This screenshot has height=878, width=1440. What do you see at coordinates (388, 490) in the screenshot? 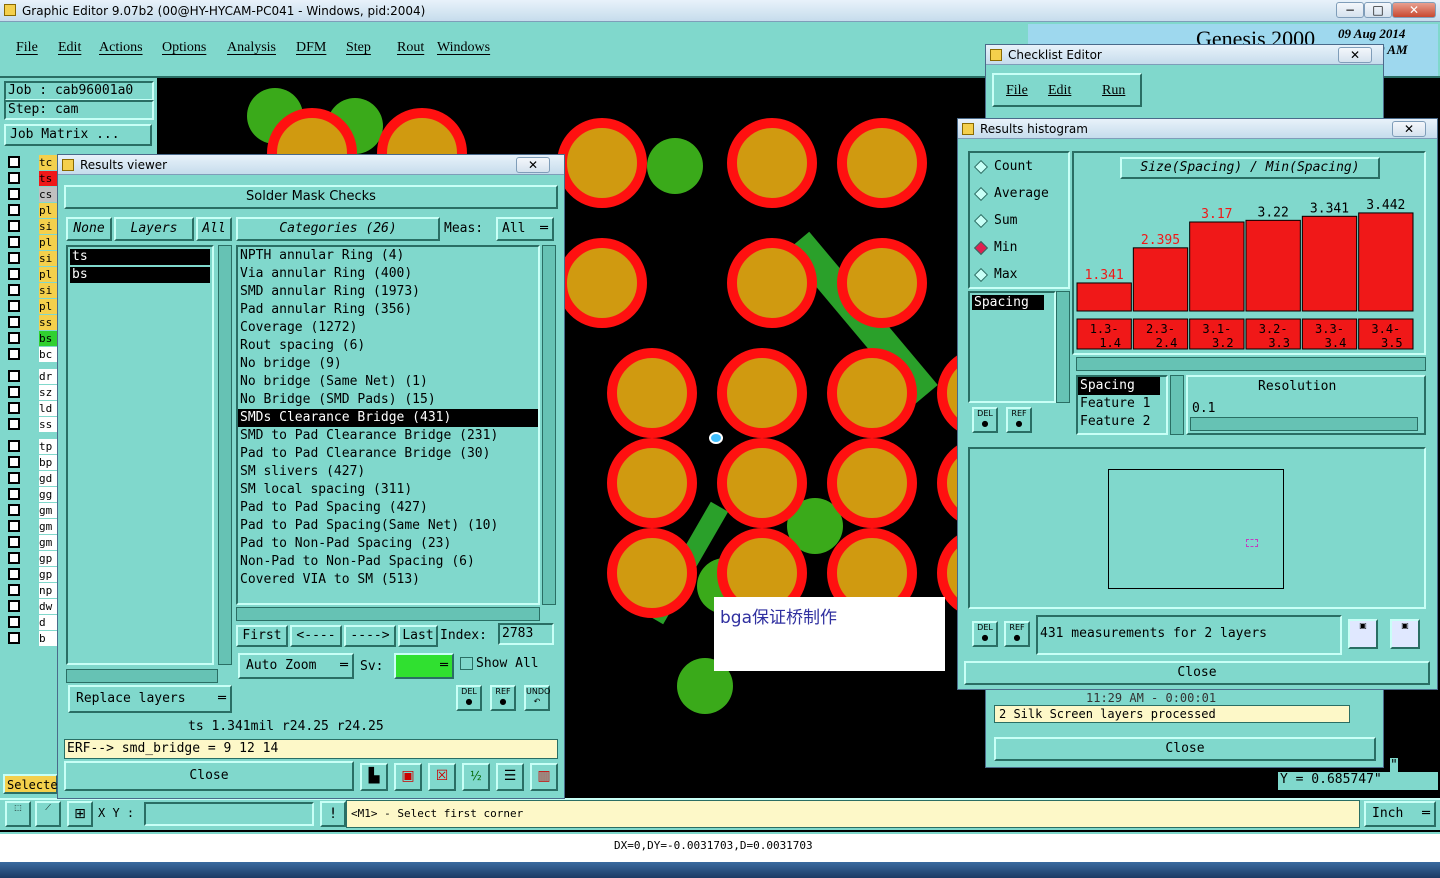
I see `category-item: SM local spacing (311)` at bounding box center [388, 490].